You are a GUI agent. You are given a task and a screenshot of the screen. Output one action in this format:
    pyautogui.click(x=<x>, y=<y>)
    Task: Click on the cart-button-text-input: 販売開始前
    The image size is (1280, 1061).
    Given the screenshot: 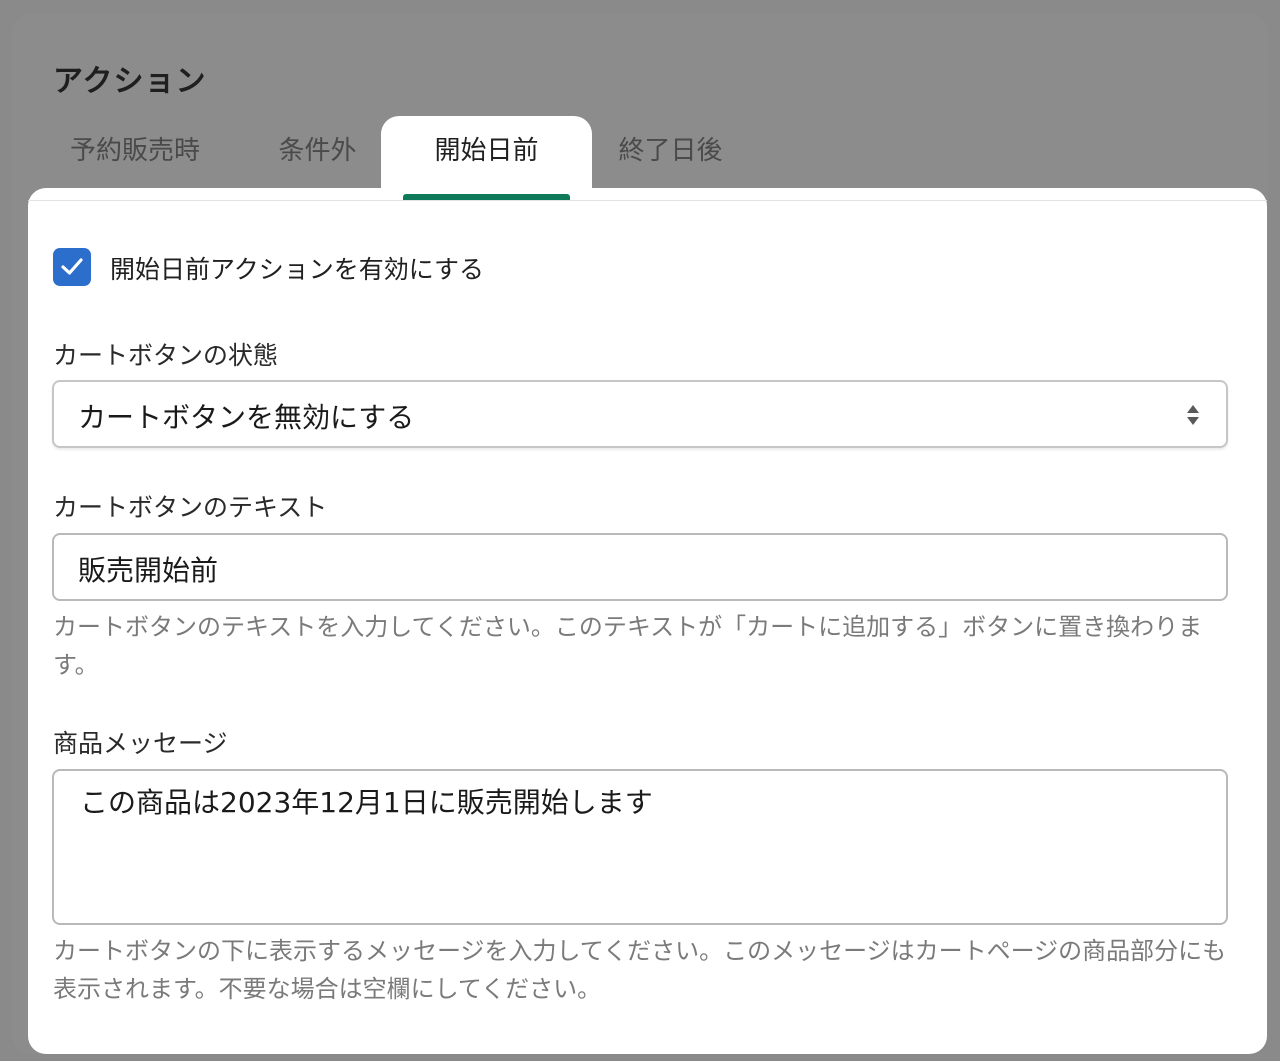 What is the action you would take?
    pyautogui.click(x=640, y=567)
    